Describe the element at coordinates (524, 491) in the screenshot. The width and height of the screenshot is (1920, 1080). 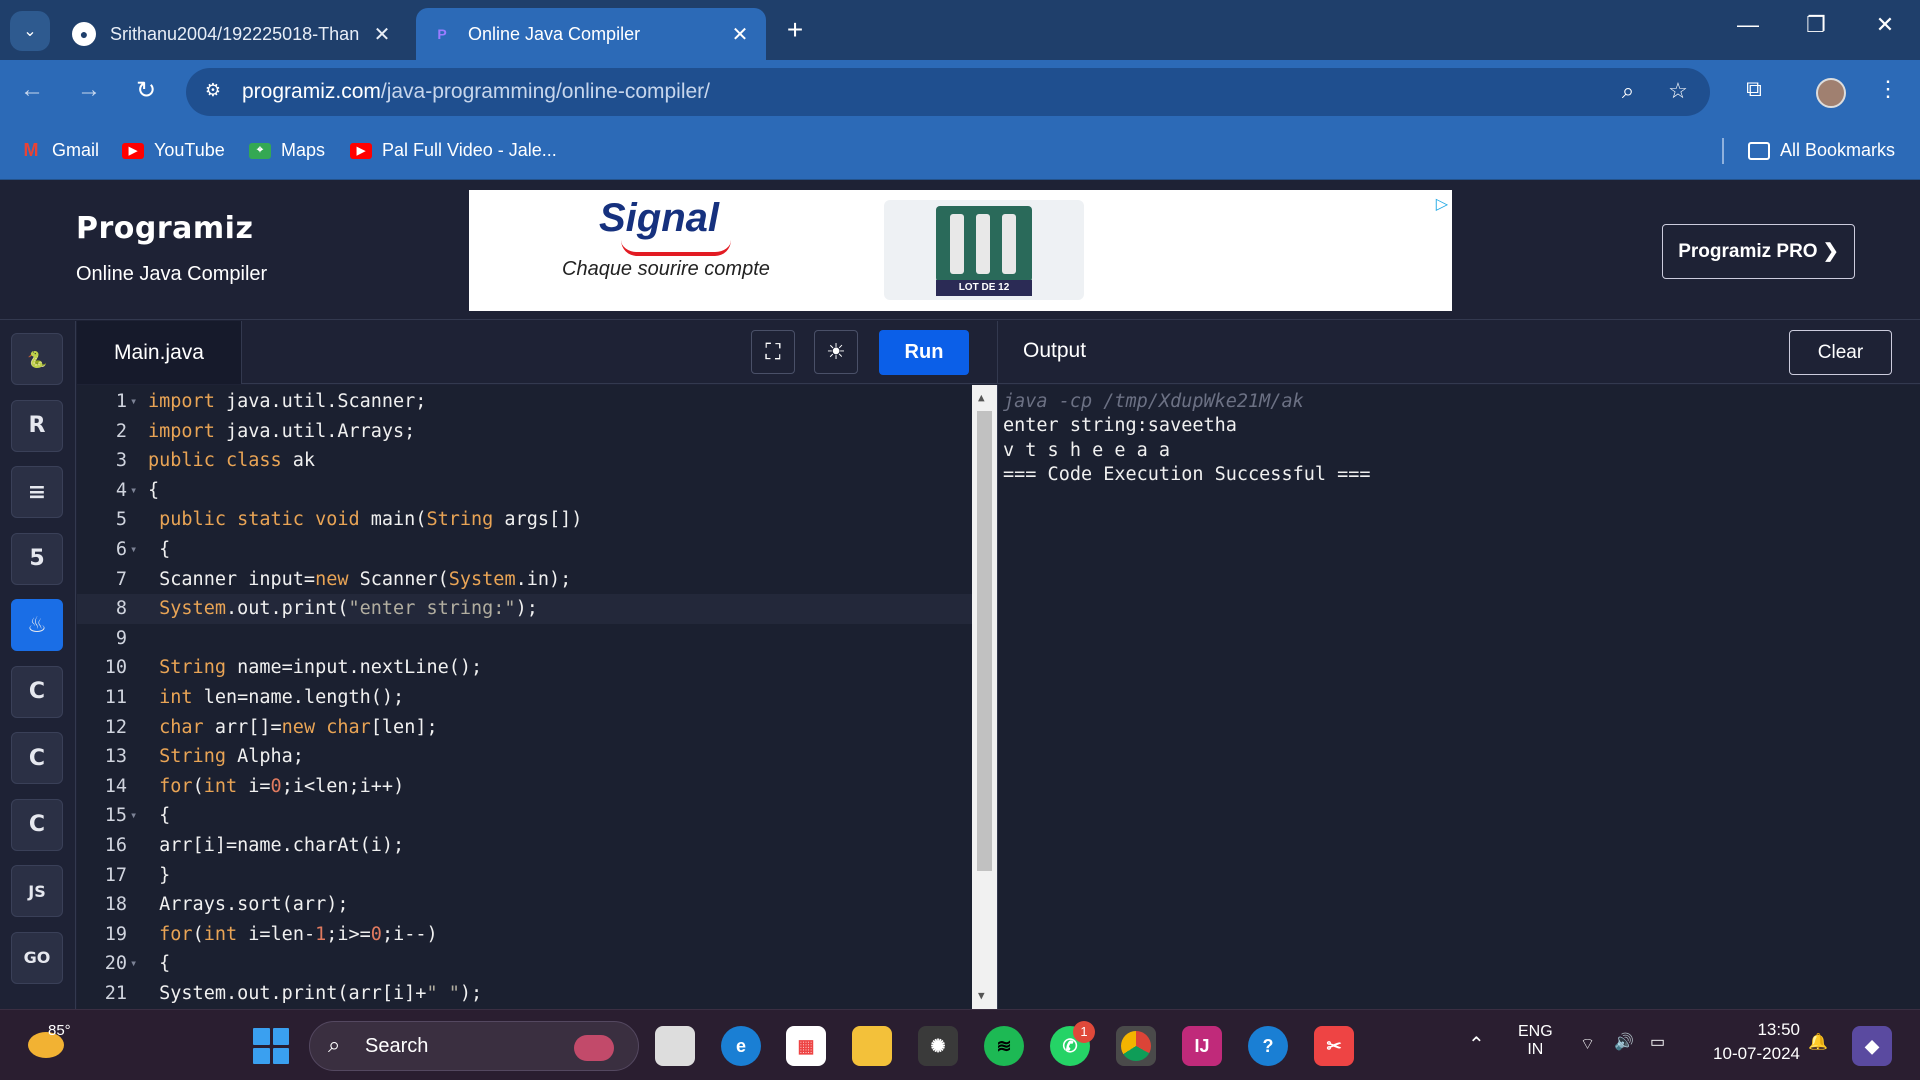
I see `code-line: 4 ▾ {` at that location.